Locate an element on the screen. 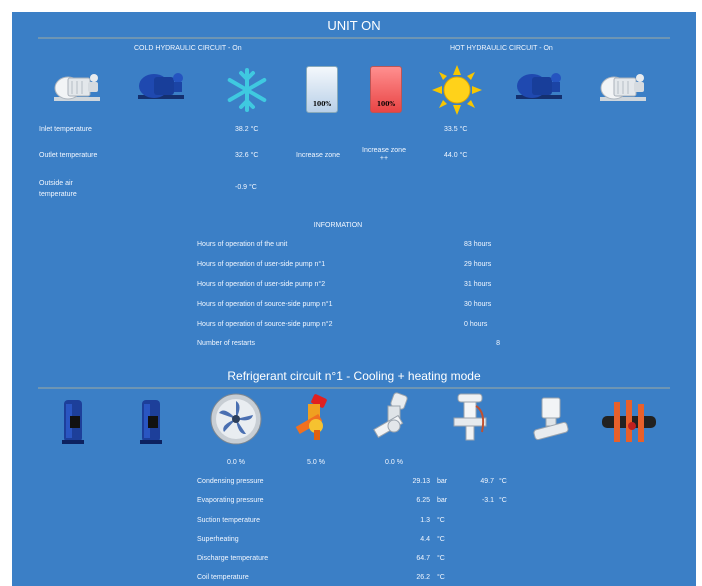 This screenshot has width=702, height=586. info-value-user-pump2: 31 hours is located at coordinates (478, 284).